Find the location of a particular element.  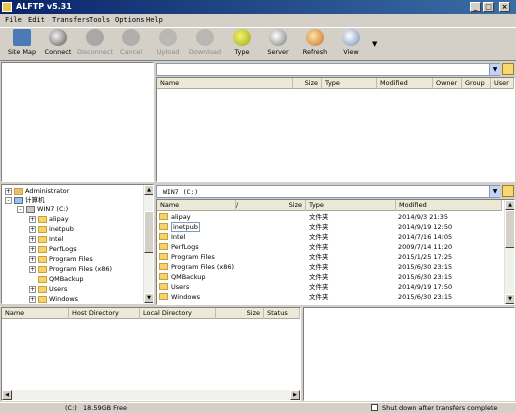

remote-col-name: Name is located at coordinates (225, 83).